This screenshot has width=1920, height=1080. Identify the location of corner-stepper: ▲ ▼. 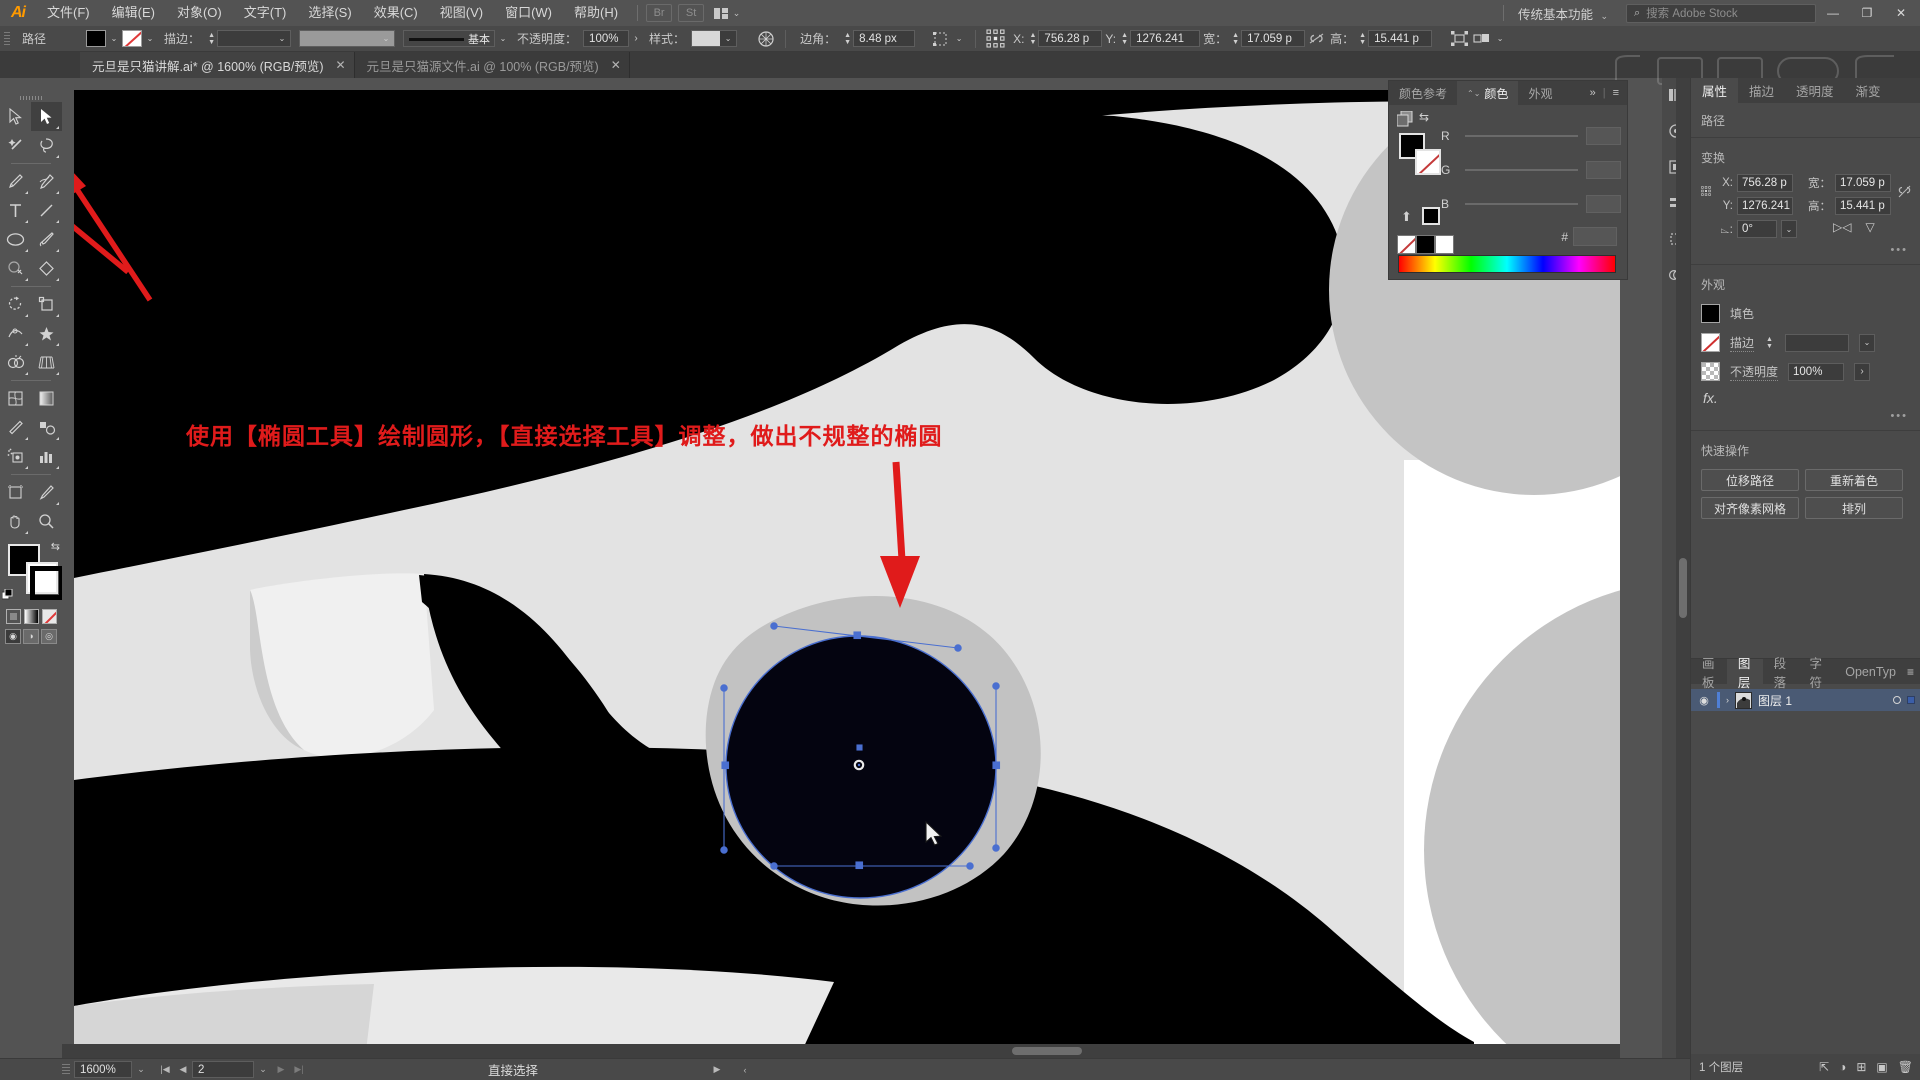
(847, 38).